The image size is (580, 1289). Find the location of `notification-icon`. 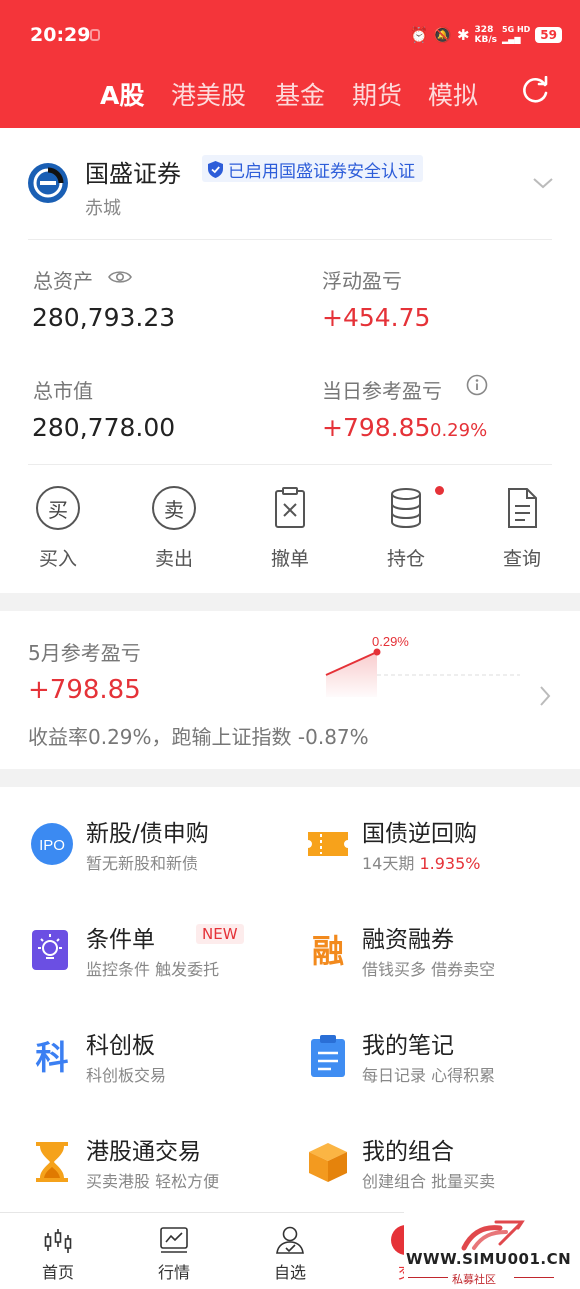

notification-icon is located at coordinates (95, 35).